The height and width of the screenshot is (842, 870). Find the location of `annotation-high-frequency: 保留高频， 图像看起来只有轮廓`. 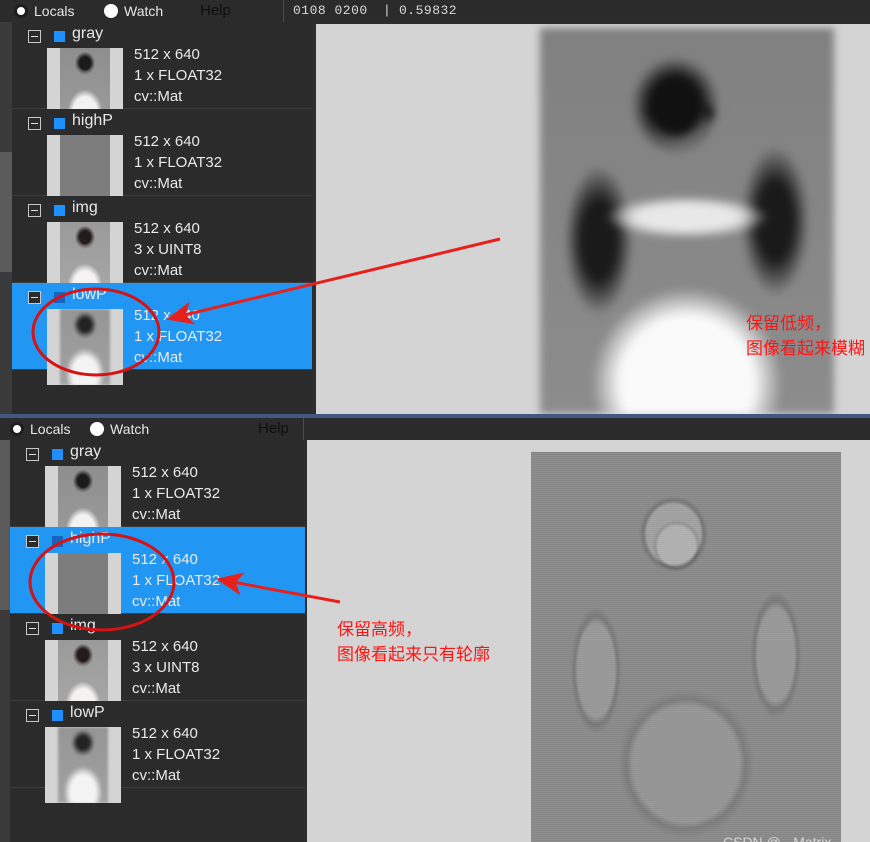

annotation-high-frequency: 保留高频， 图像看起来只有轮廓 is located at coordinates (413, 642).